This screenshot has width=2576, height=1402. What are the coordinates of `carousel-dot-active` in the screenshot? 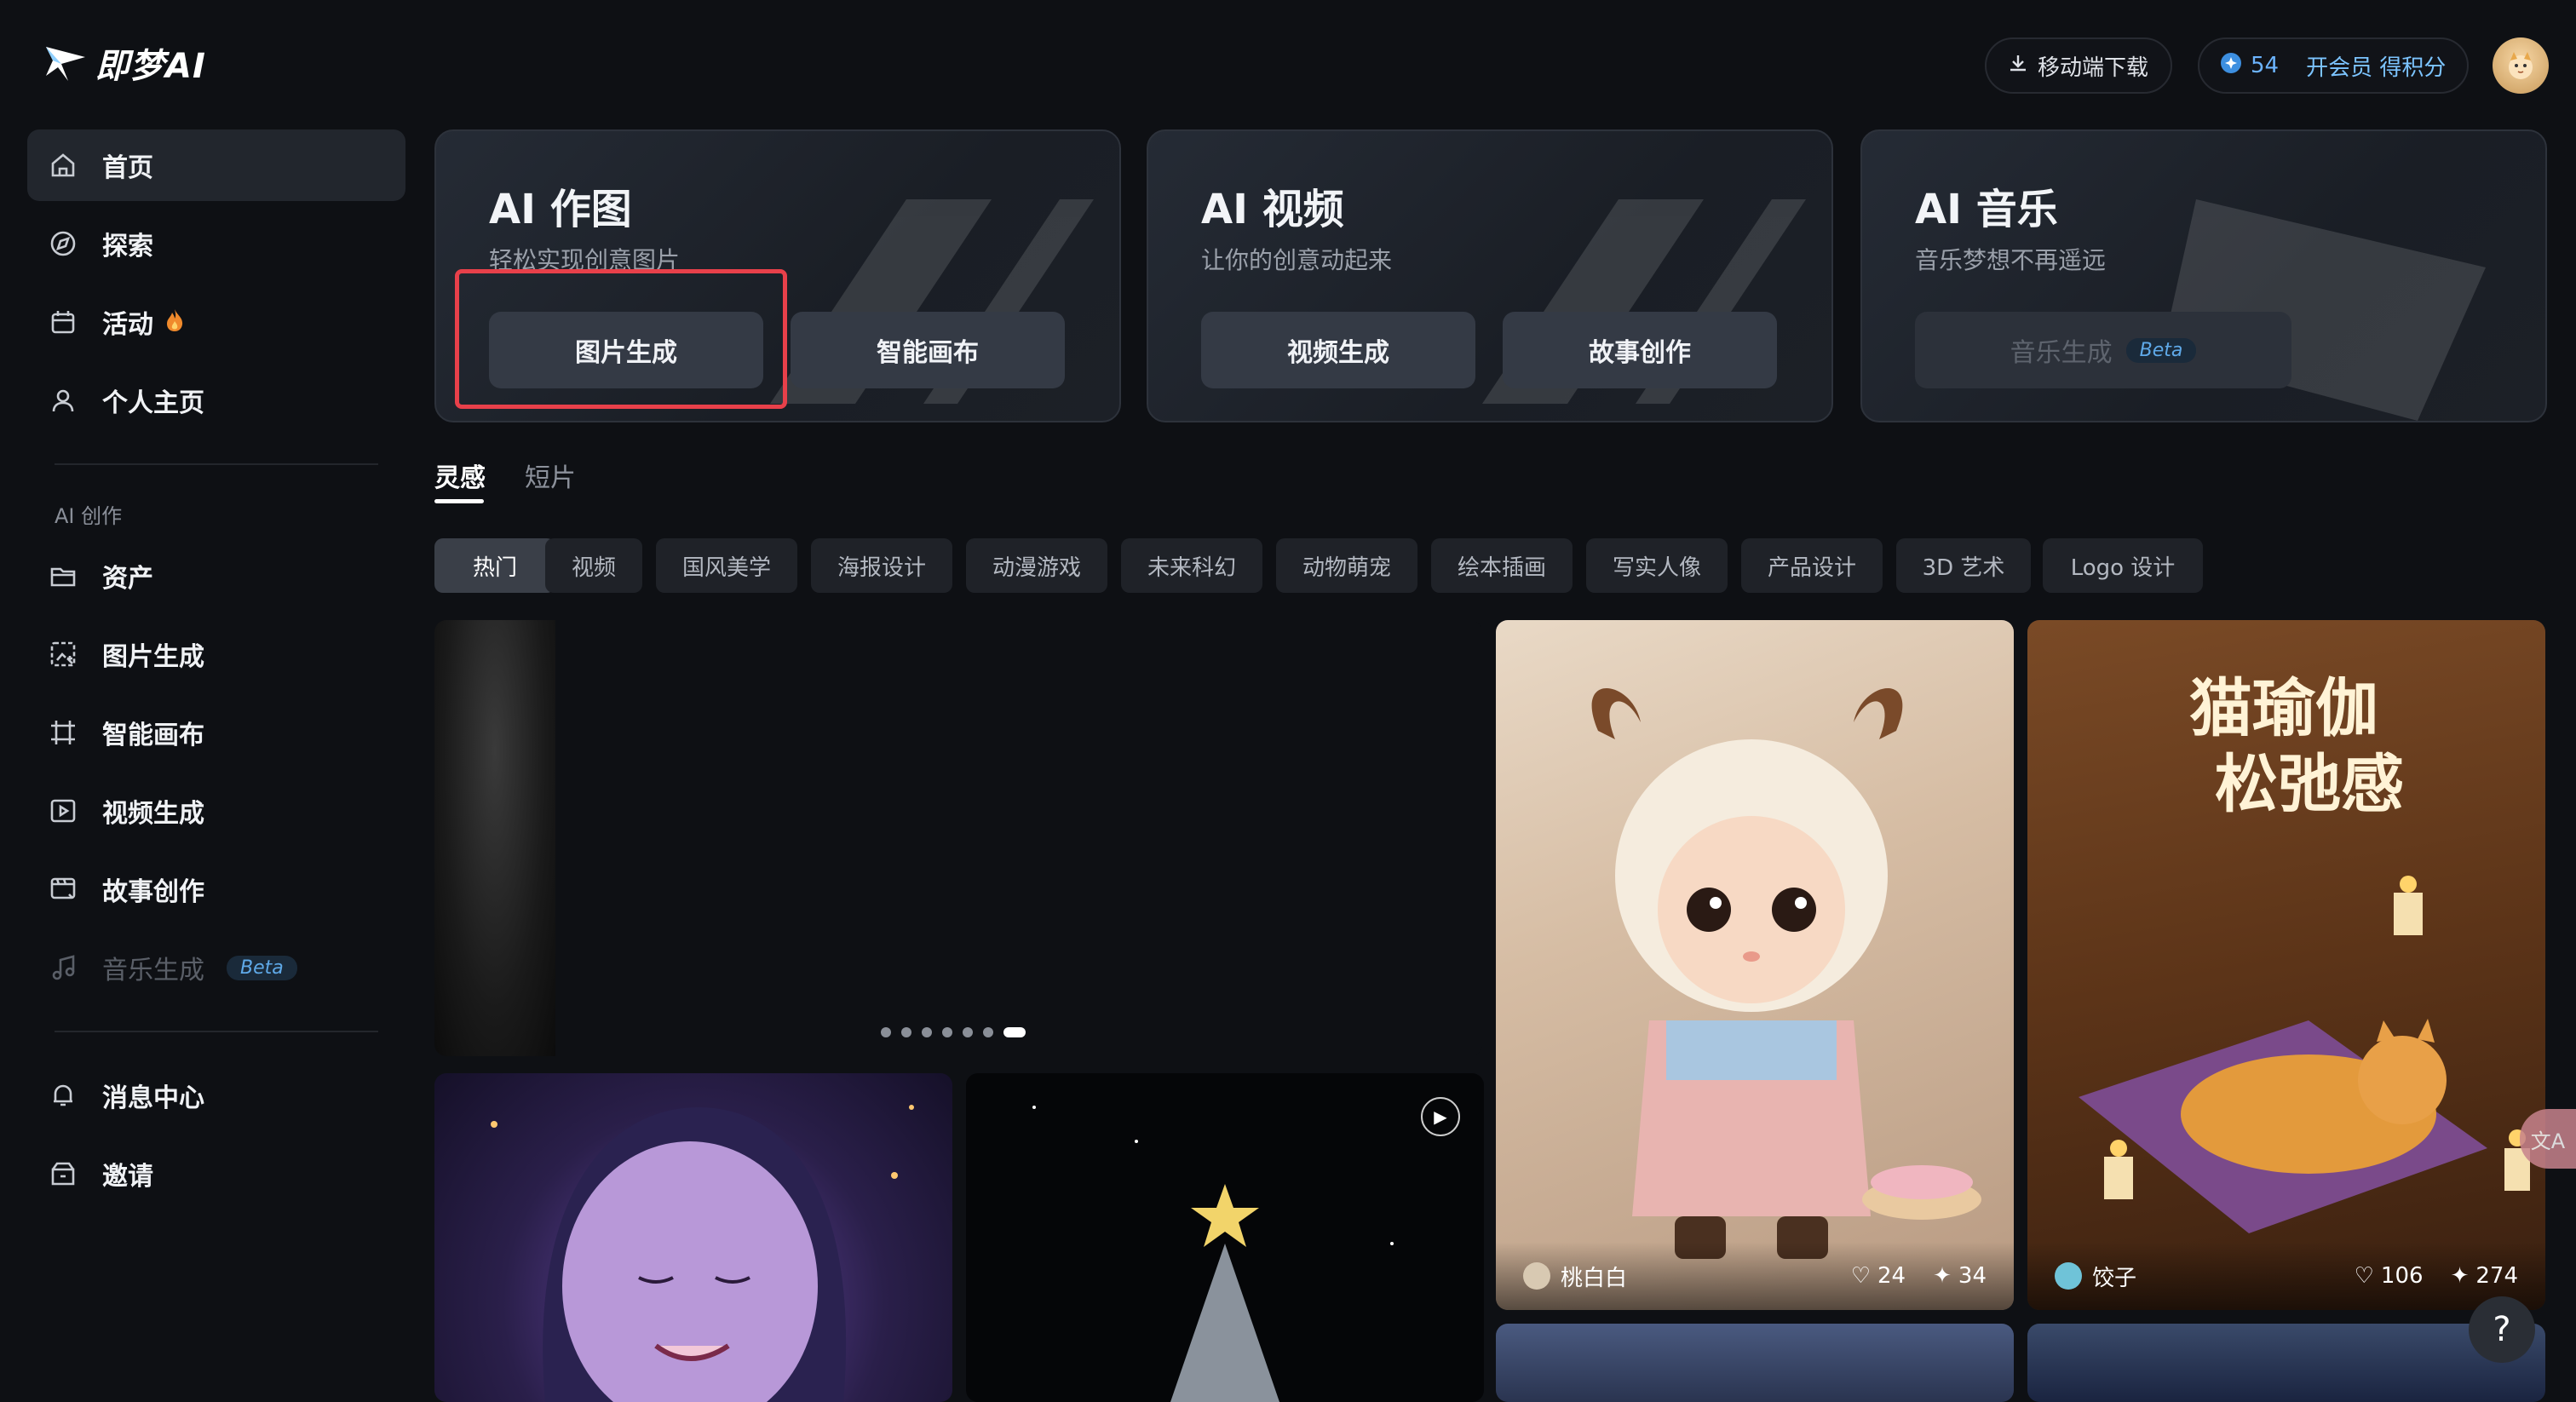 It's located at (1015, 1032).